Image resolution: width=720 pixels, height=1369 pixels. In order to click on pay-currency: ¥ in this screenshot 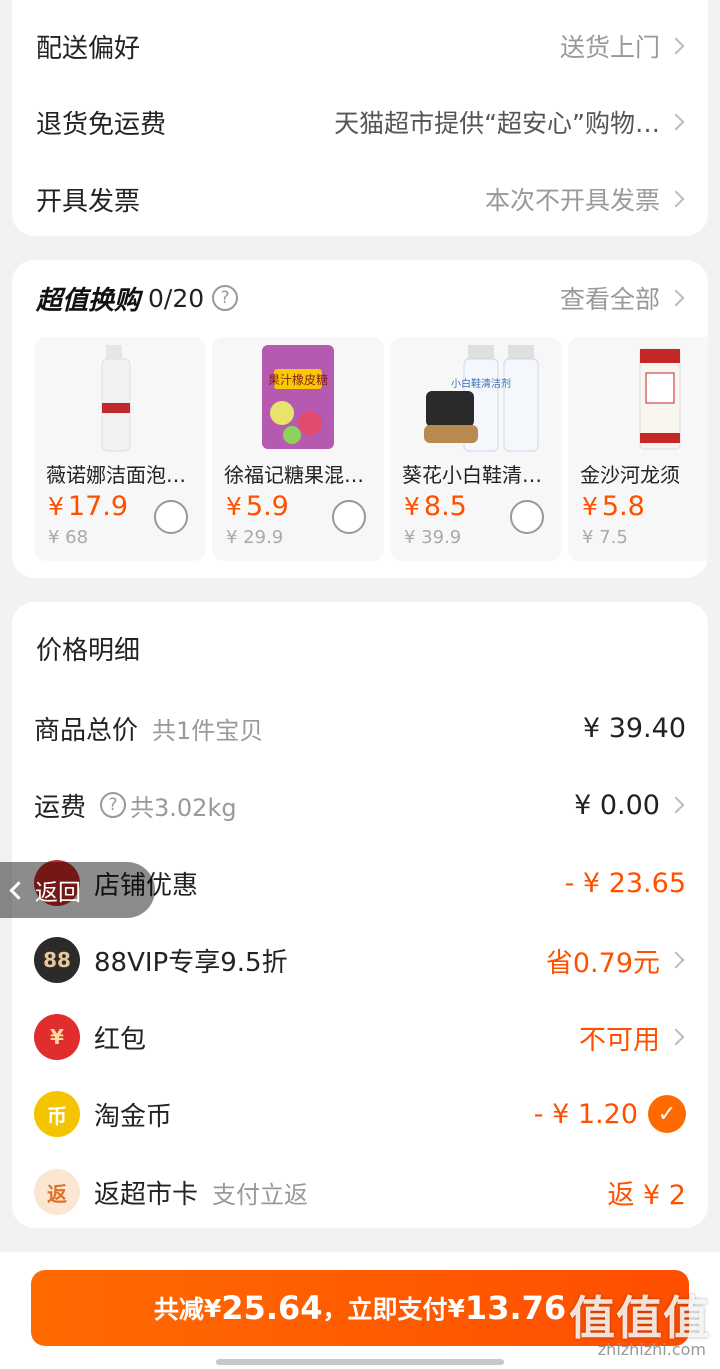, I will do `click(456, 1308)`.